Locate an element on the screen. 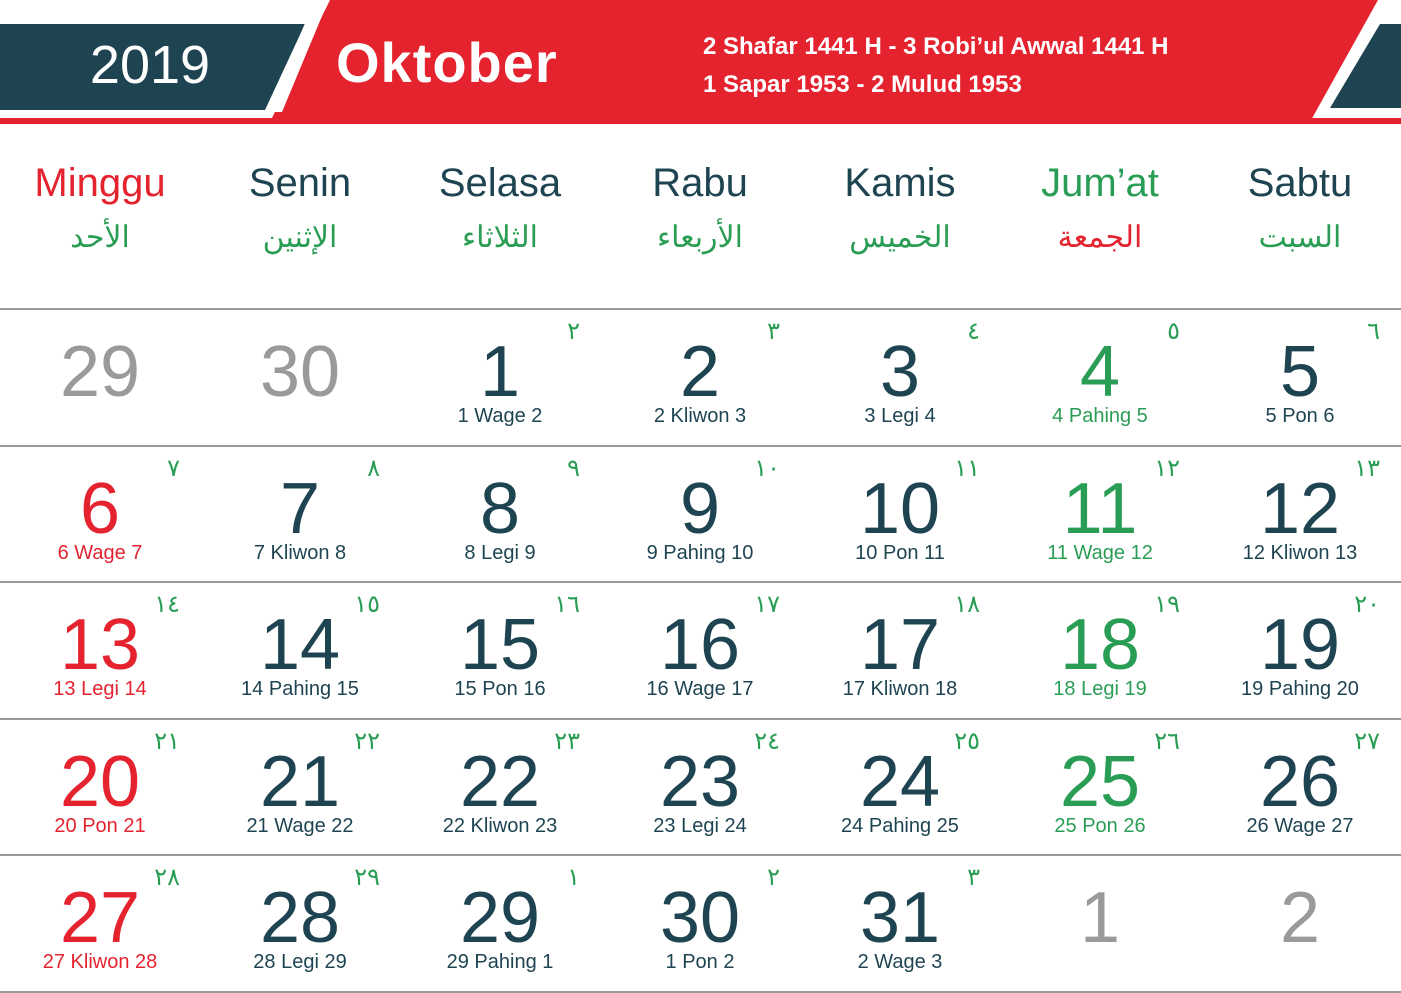  javanese-date: 10 Pon 11 is located at coordinates (900, 553).